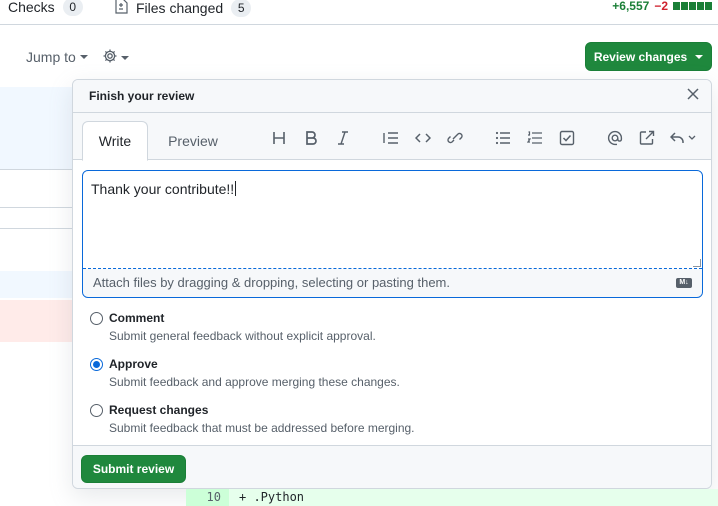  What do you see at coordinates (311, 138) in the screenshot?
I see `bold-icon` at bounding box center [311, 138].